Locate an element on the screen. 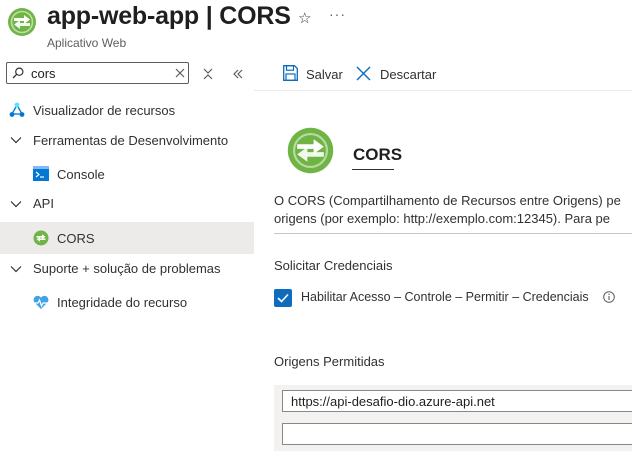 Image resolution: width=632 pixels, height=466 pixels. app-service-cors-icon is located at coordinates (22, 22).